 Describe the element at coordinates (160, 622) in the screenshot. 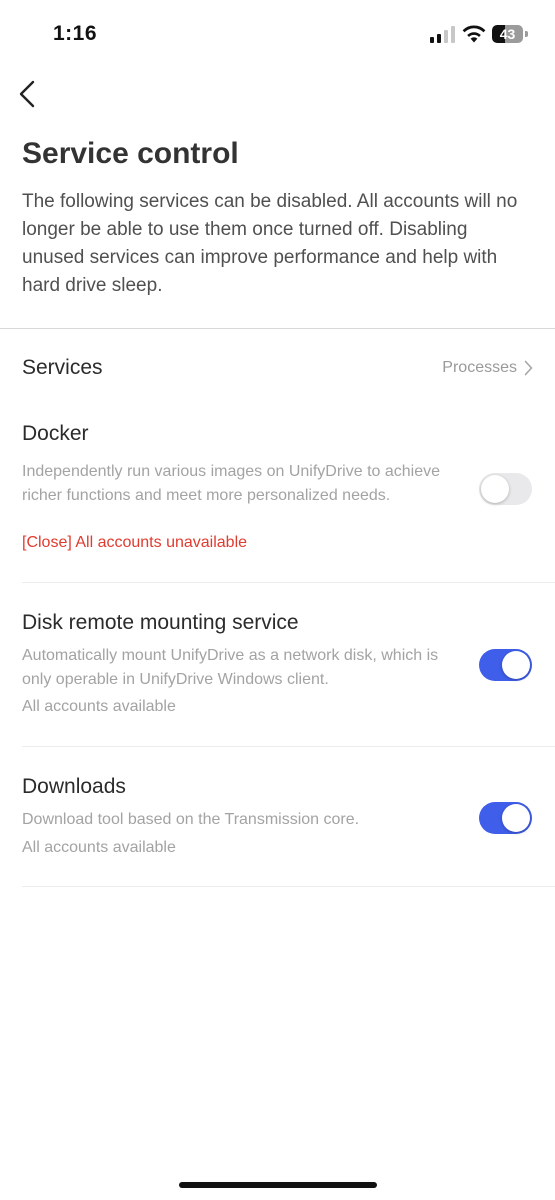

I see `service-name: Disk remote mounting service` at that location.